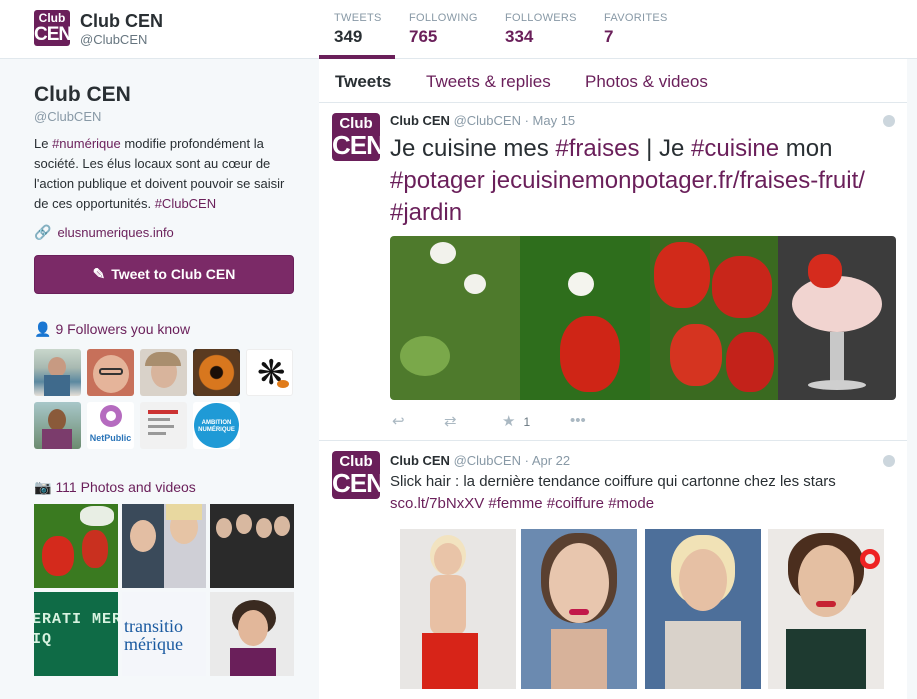 The image size is (917, 699). I want to click on stat-label: FOLLOWERS, so click(541, 18).